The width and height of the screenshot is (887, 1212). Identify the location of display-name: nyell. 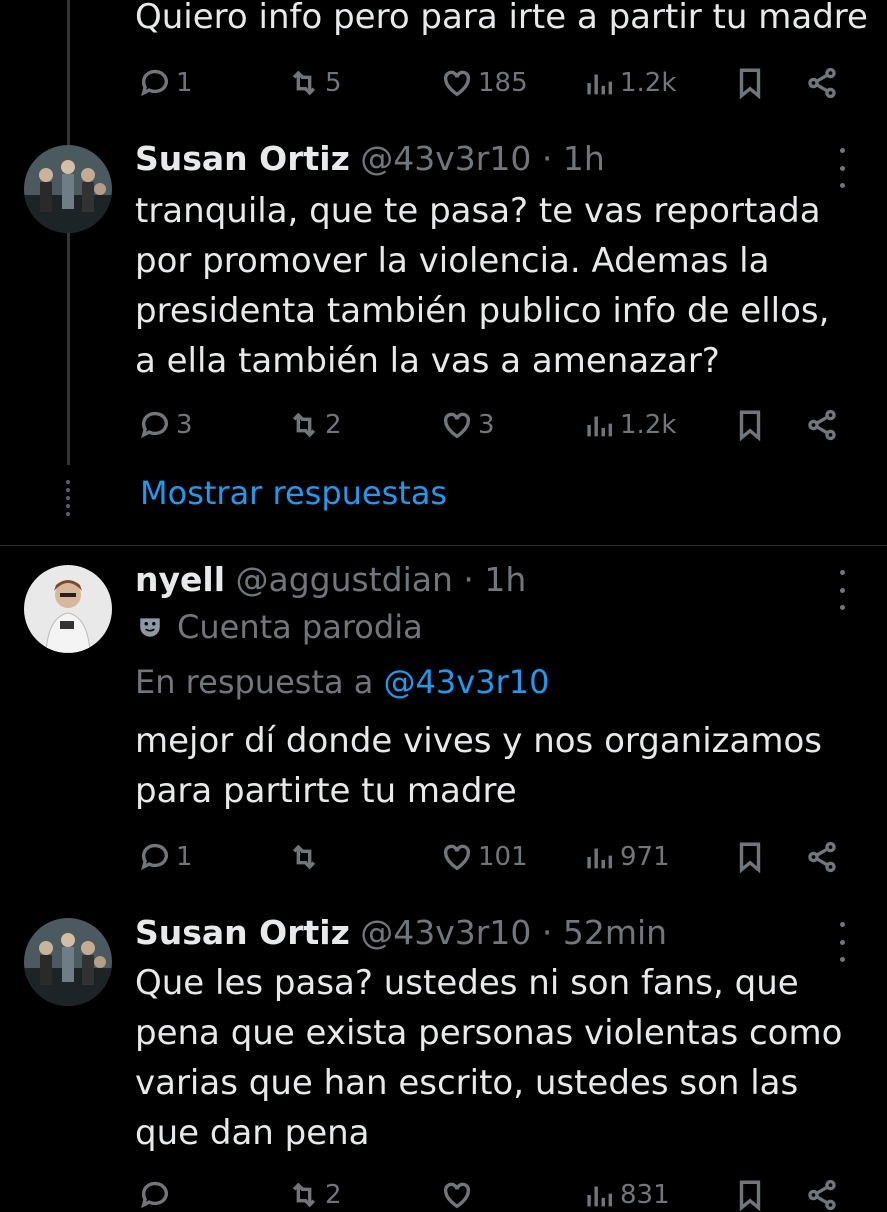
(180, 579).